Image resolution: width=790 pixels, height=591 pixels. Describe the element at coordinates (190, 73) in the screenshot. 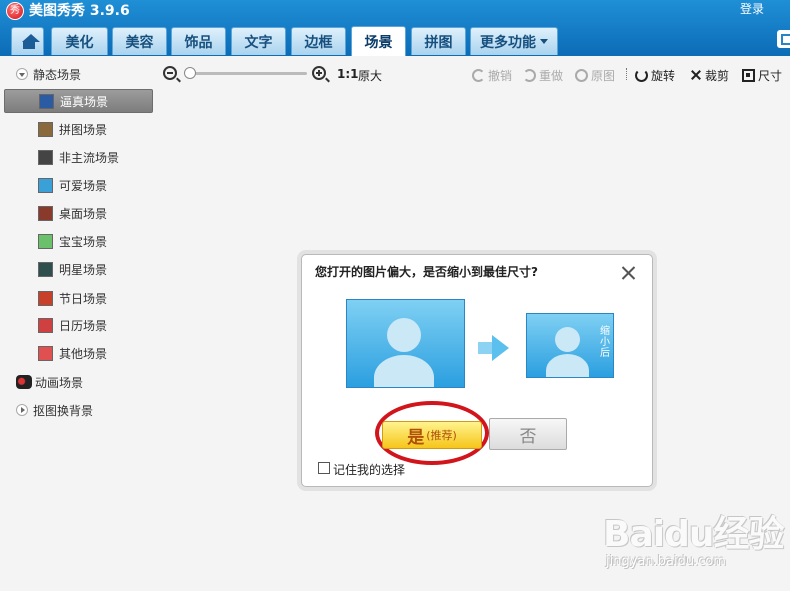

I see `zoom-slider-thumb` at that location.